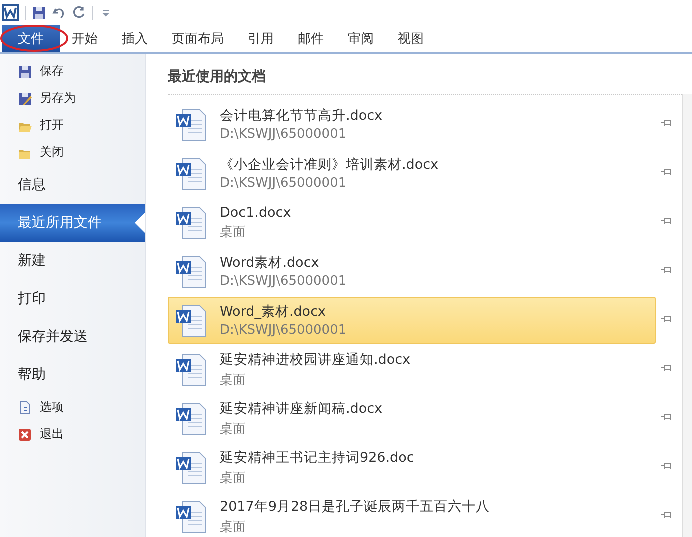 Image resolution: width=692 pixels, height=537 pixels. I want to click on highlight-circle, so click(34, 38).